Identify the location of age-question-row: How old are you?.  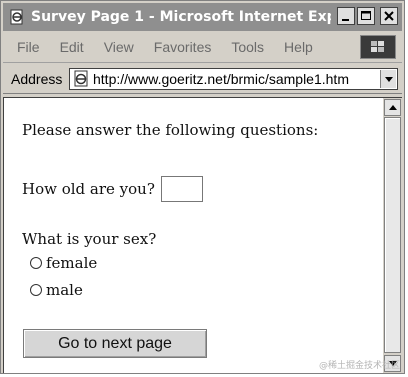
(112, 189).